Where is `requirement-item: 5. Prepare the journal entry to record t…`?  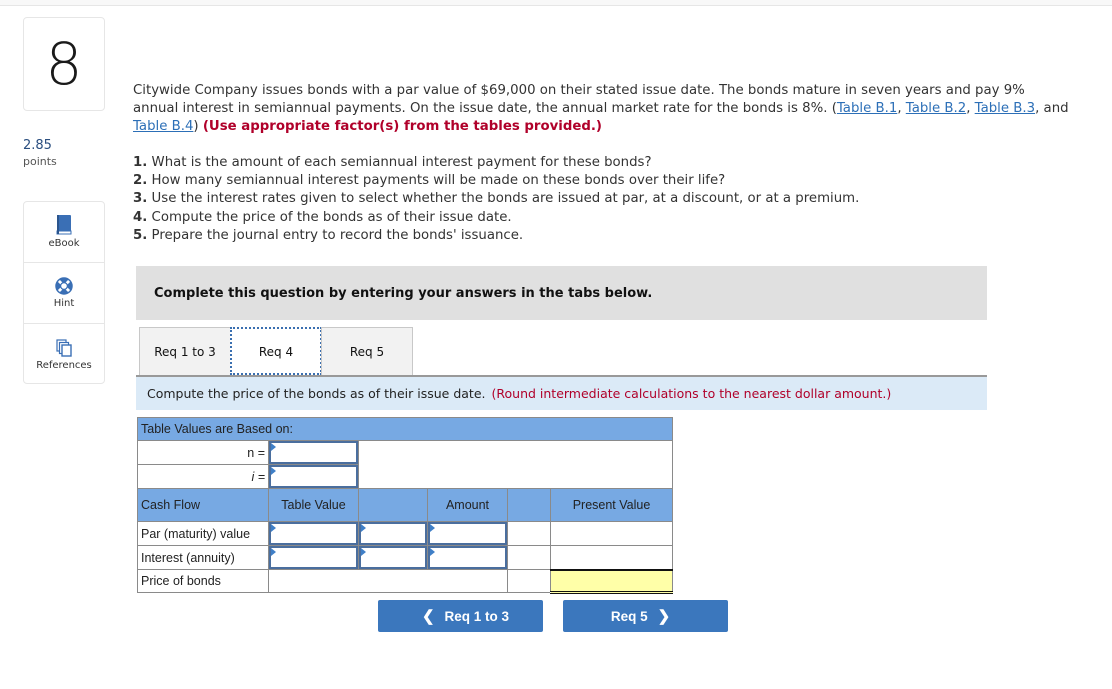
requirement-item: 5. Prepare the journal entry to record t… is located at coordinates (603, 236).